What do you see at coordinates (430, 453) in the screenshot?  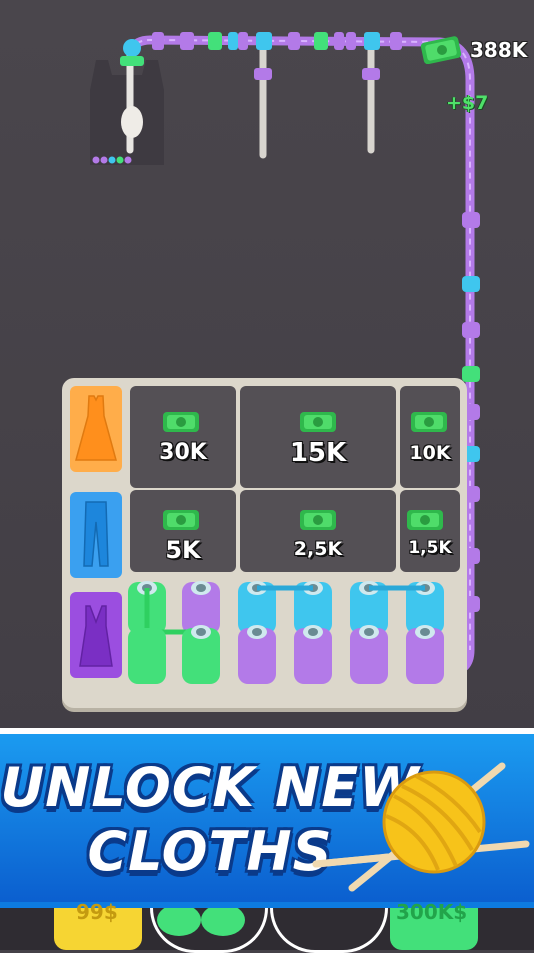 I see `slot-price: 10K` at bounding box center [430, 453].